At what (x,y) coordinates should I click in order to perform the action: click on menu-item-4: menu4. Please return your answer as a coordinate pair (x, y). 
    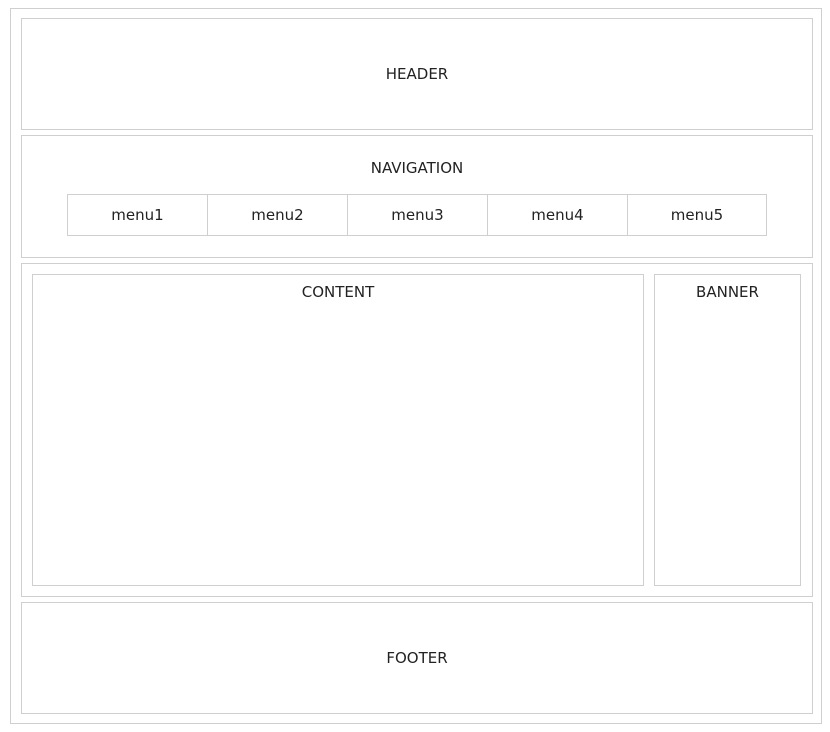
    Looking at the image, I should click on (557, 215).